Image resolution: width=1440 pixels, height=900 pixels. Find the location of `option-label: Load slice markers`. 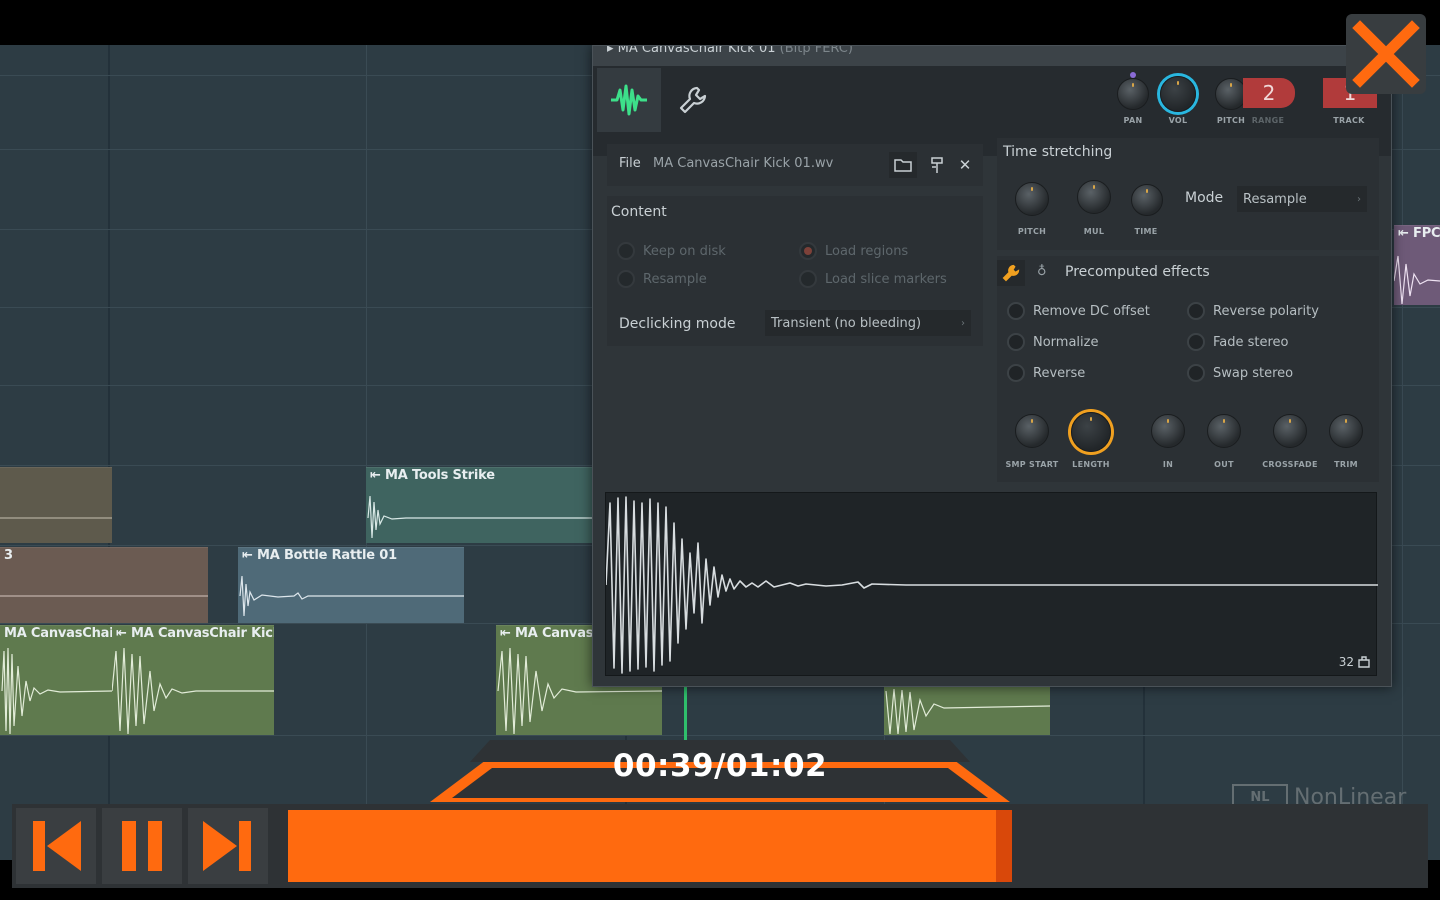

option-label: Load slice markers is located at coordinates (886, 279).